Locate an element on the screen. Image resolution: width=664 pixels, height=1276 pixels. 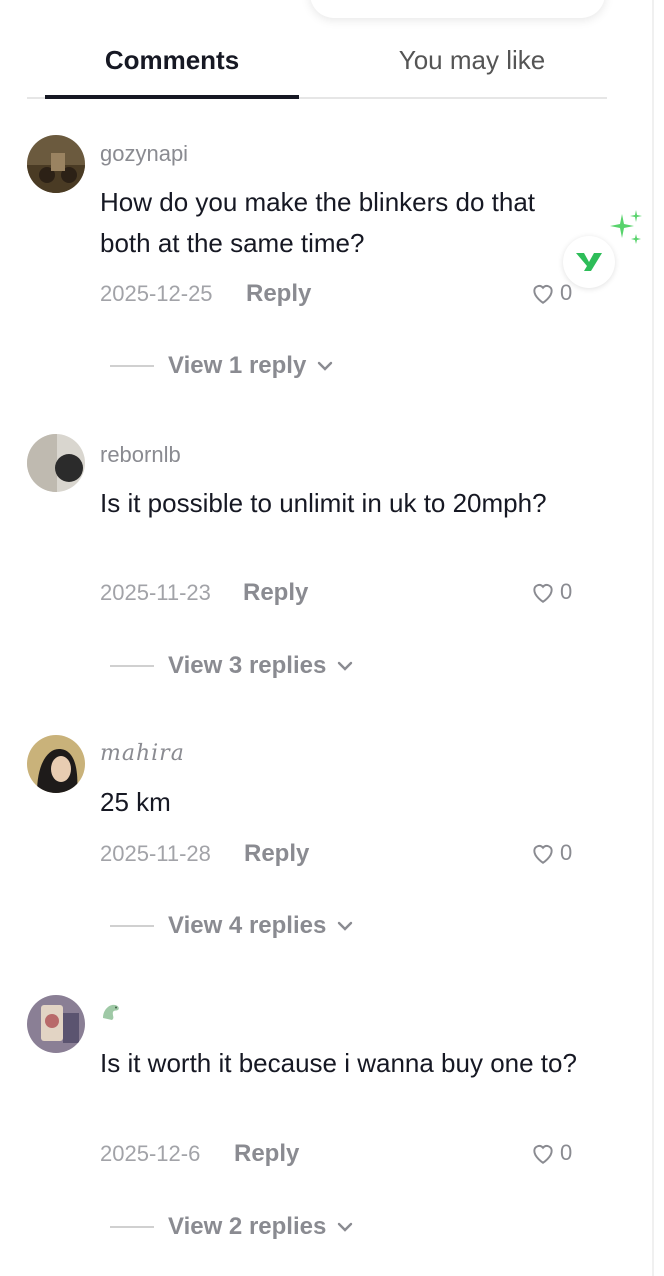
view-replies-label: View 3 replies is located at coordinates (247, 665).